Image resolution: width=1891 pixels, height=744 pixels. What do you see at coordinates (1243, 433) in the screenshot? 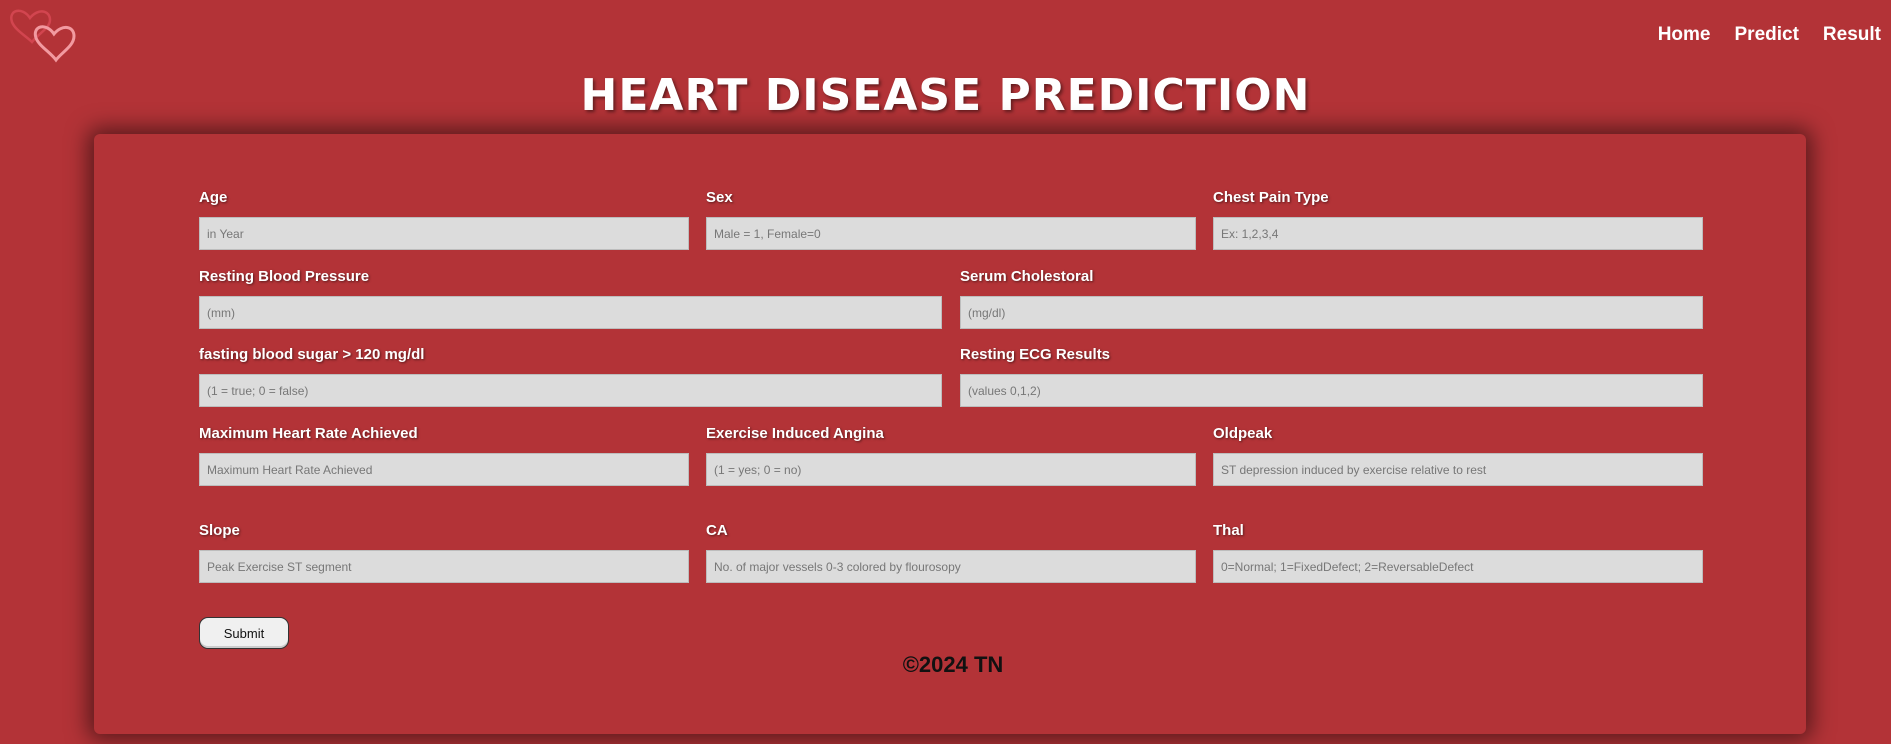
I see `oldpeak-label: Oldpeak` at bounding box center [1243, 433].